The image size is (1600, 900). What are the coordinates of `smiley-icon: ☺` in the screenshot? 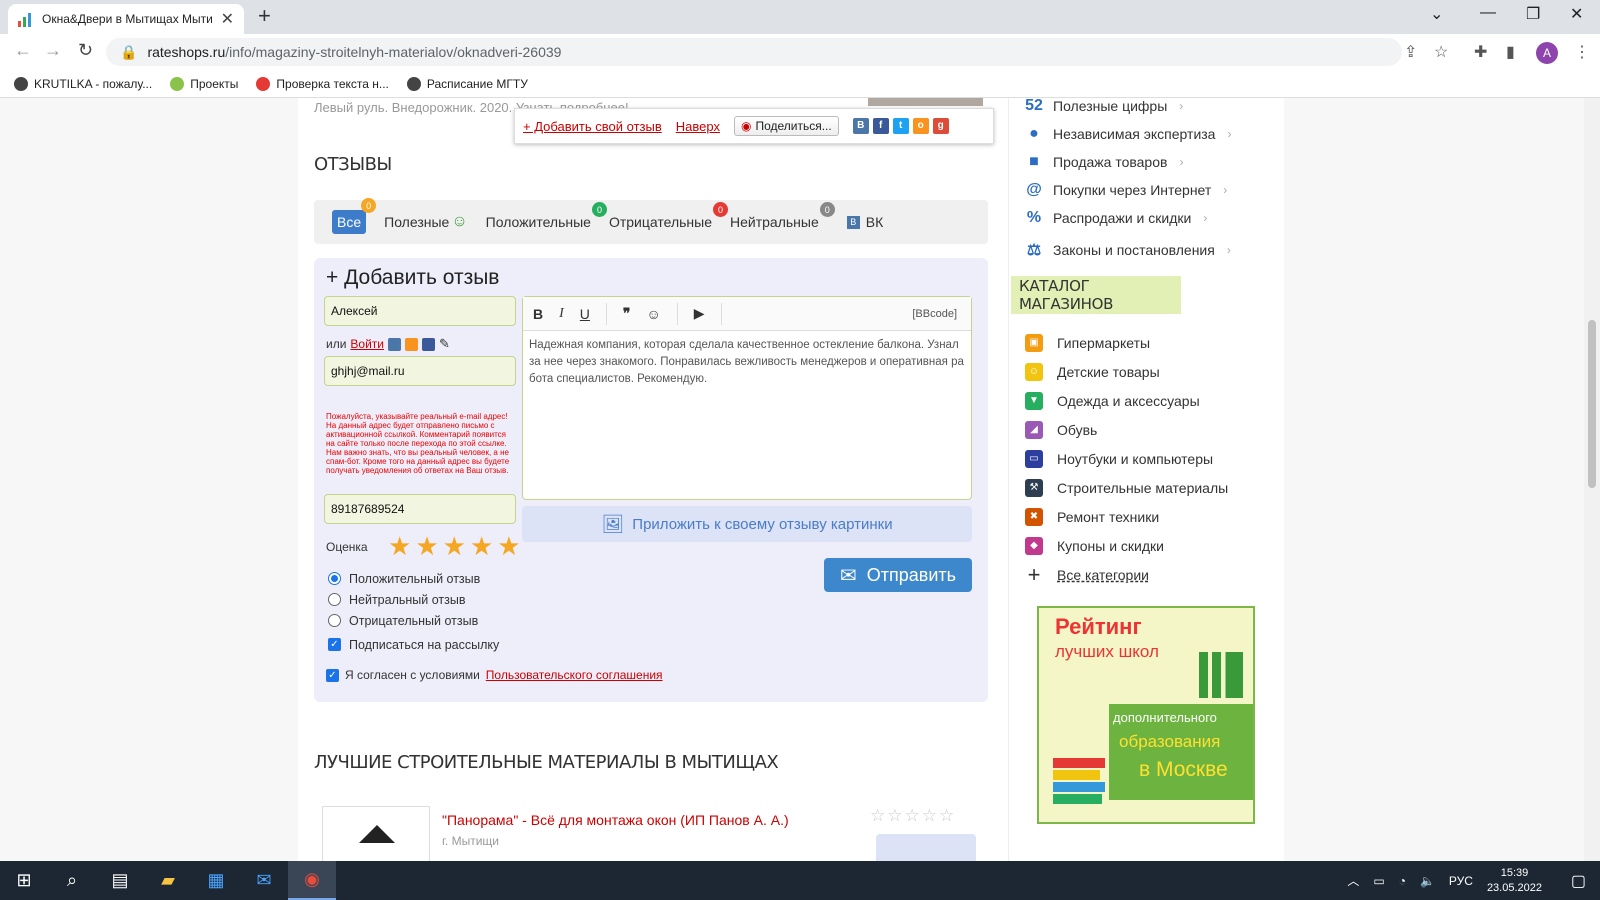 It's located at (653, 314).